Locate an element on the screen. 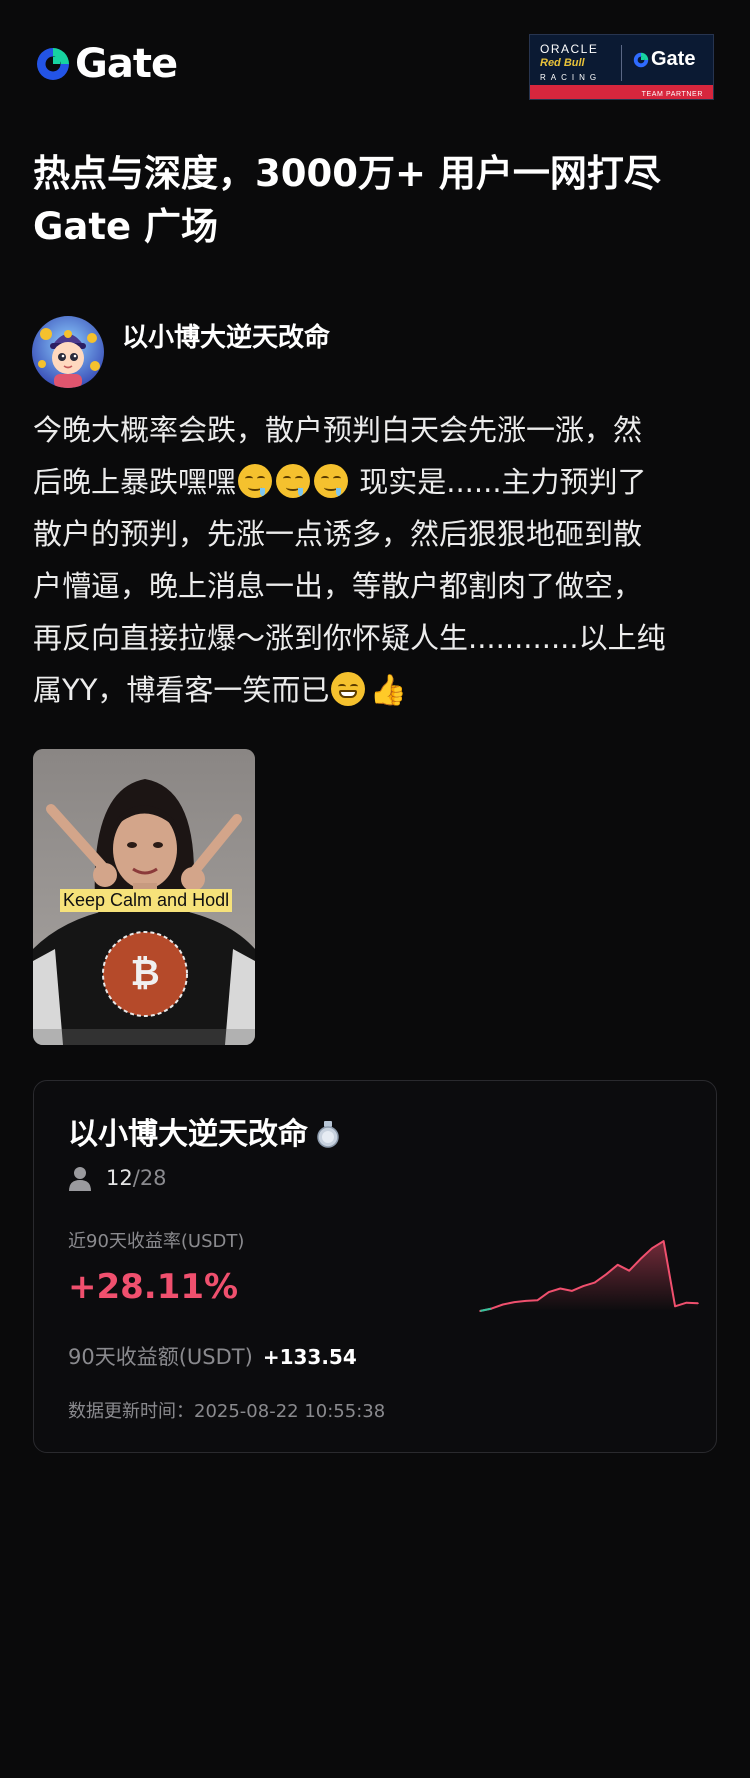  thumbs-up-icon: 👍 is located at coordinates (388, 690).